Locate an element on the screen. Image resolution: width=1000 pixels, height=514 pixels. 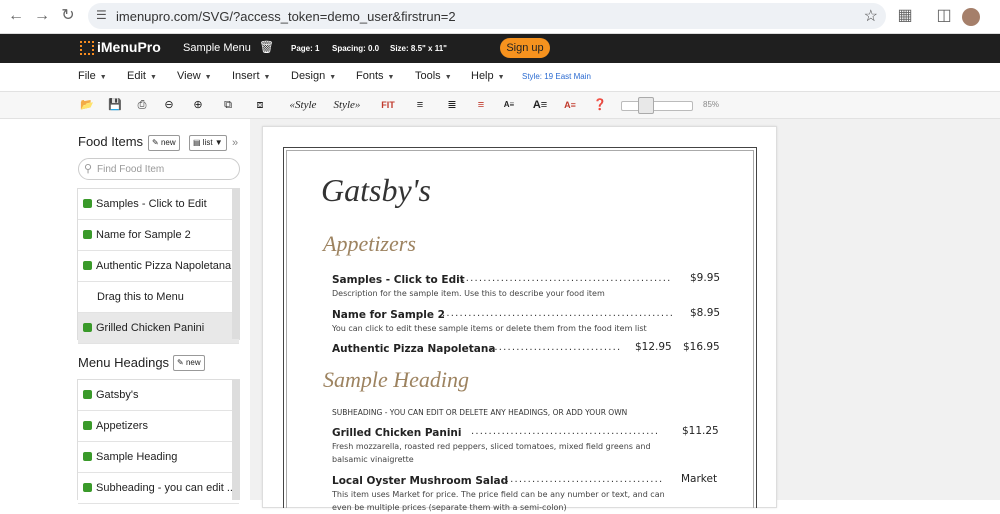
list-item: Authentic Pizza Napoletana is located at coordinates (158, 266).